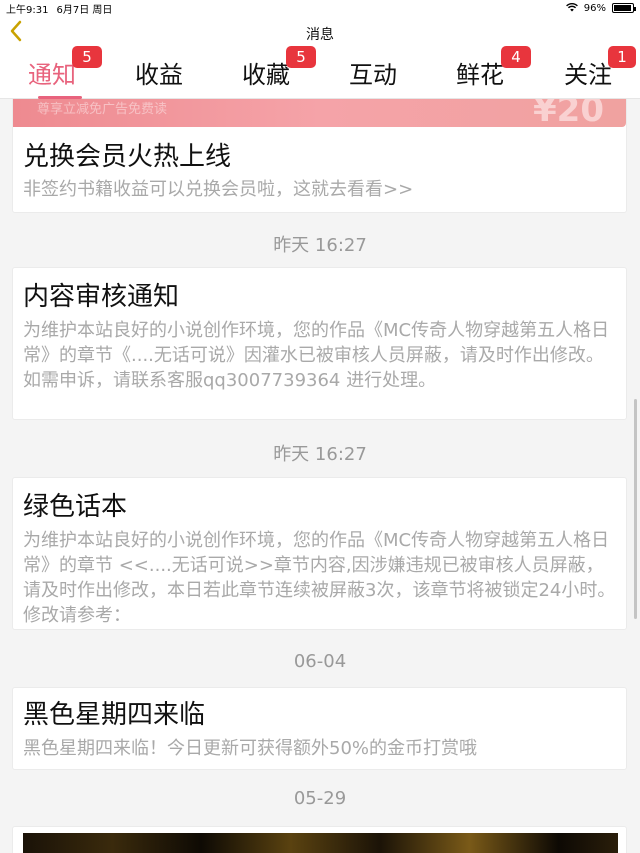 The height and width of the screenshot is (853, 640). I want to click on tab-badge: 4, so click(516, 57).